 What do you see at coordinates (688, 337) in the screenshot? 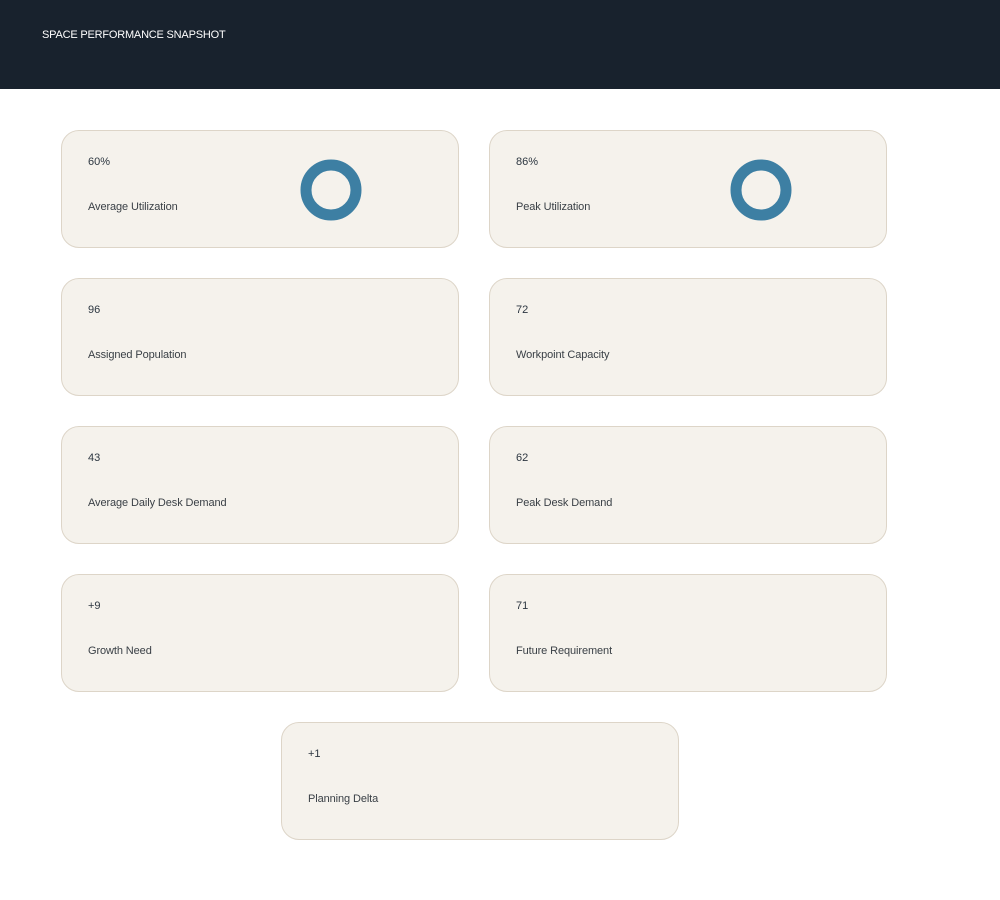
I see `metric-card-workpoint-capacity: 72 Workpoint Capacity` at bounding box center [688, 337].